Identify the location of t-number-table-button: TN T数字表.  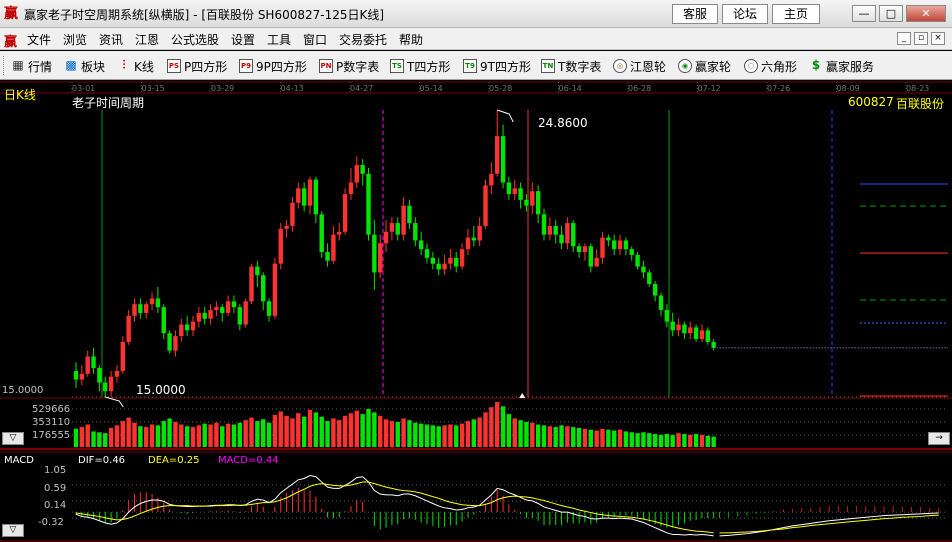
(571, 66).